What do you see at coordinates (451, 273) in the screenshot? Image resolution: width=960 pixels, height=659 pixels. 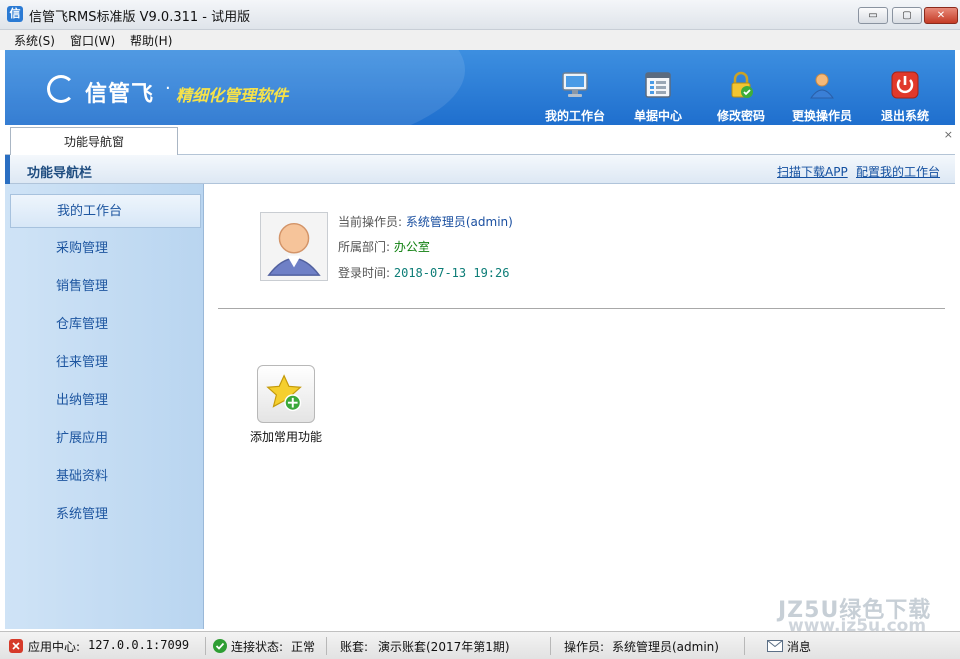 I see `login-time-value: 2018-07-13 19:26` at bounding box center [451, 273].